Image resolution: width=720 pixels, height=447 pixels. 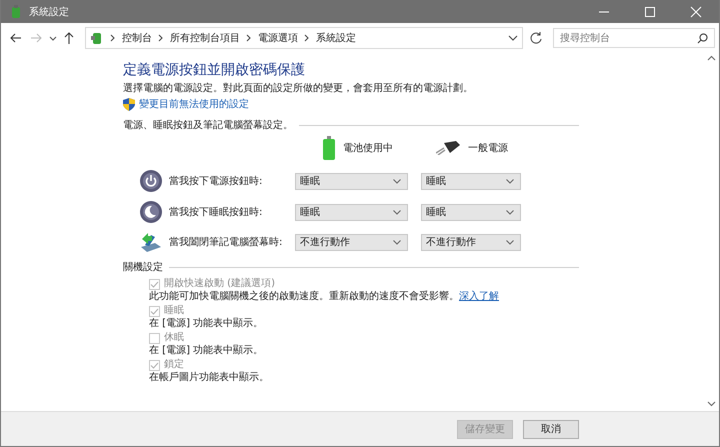 What do you see at coordinates (214, 70) in the screenshot?
I see `page-heading: 定義電源按鈕並開啟密碼保護` at bounding box center [214, 70].